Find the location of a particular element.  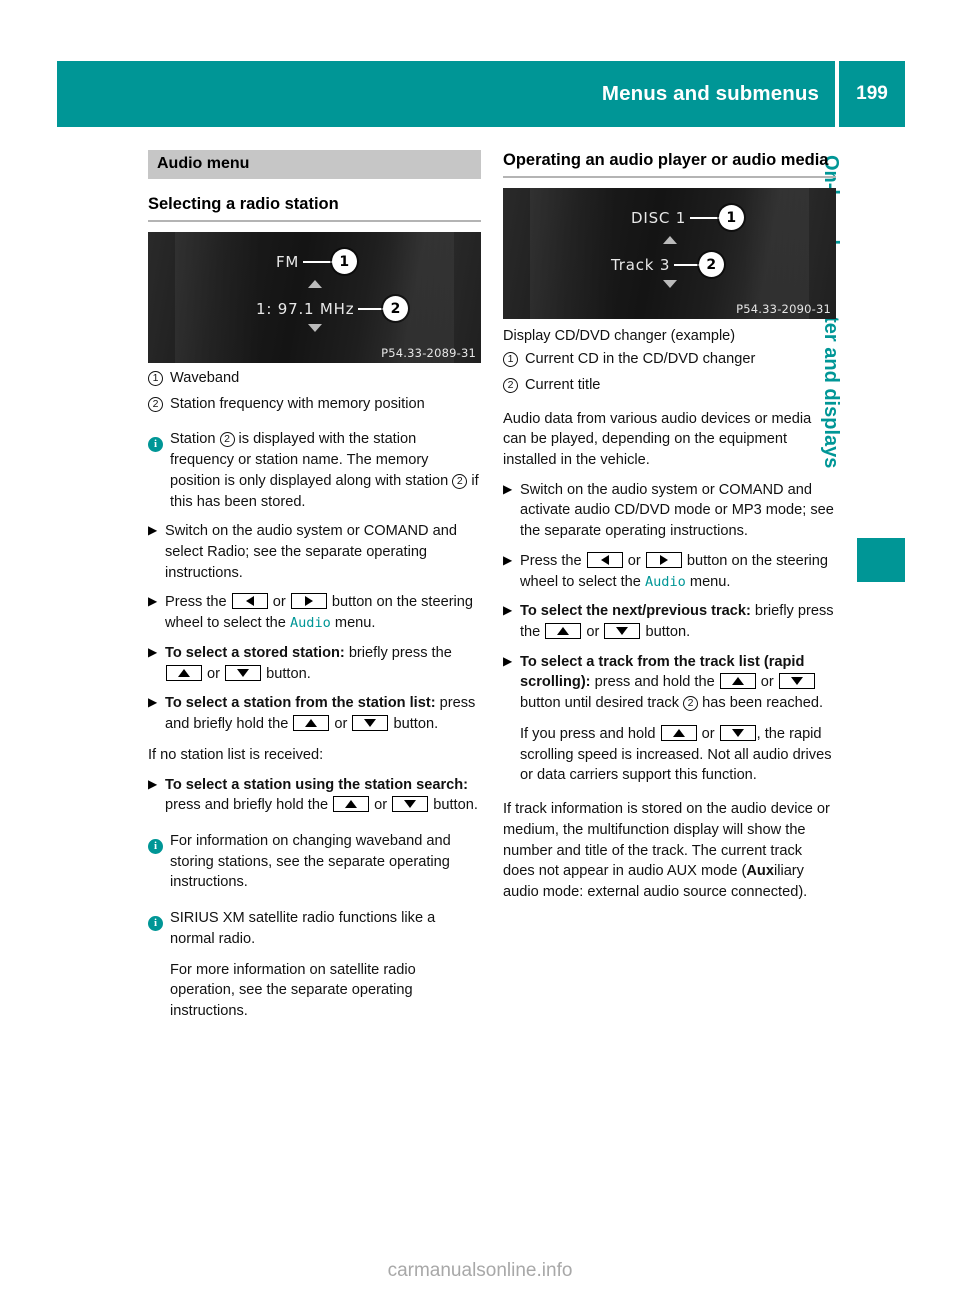

display-frequency-row: 1: 97.1 MHz 2 is located at coordinates (332, 308).